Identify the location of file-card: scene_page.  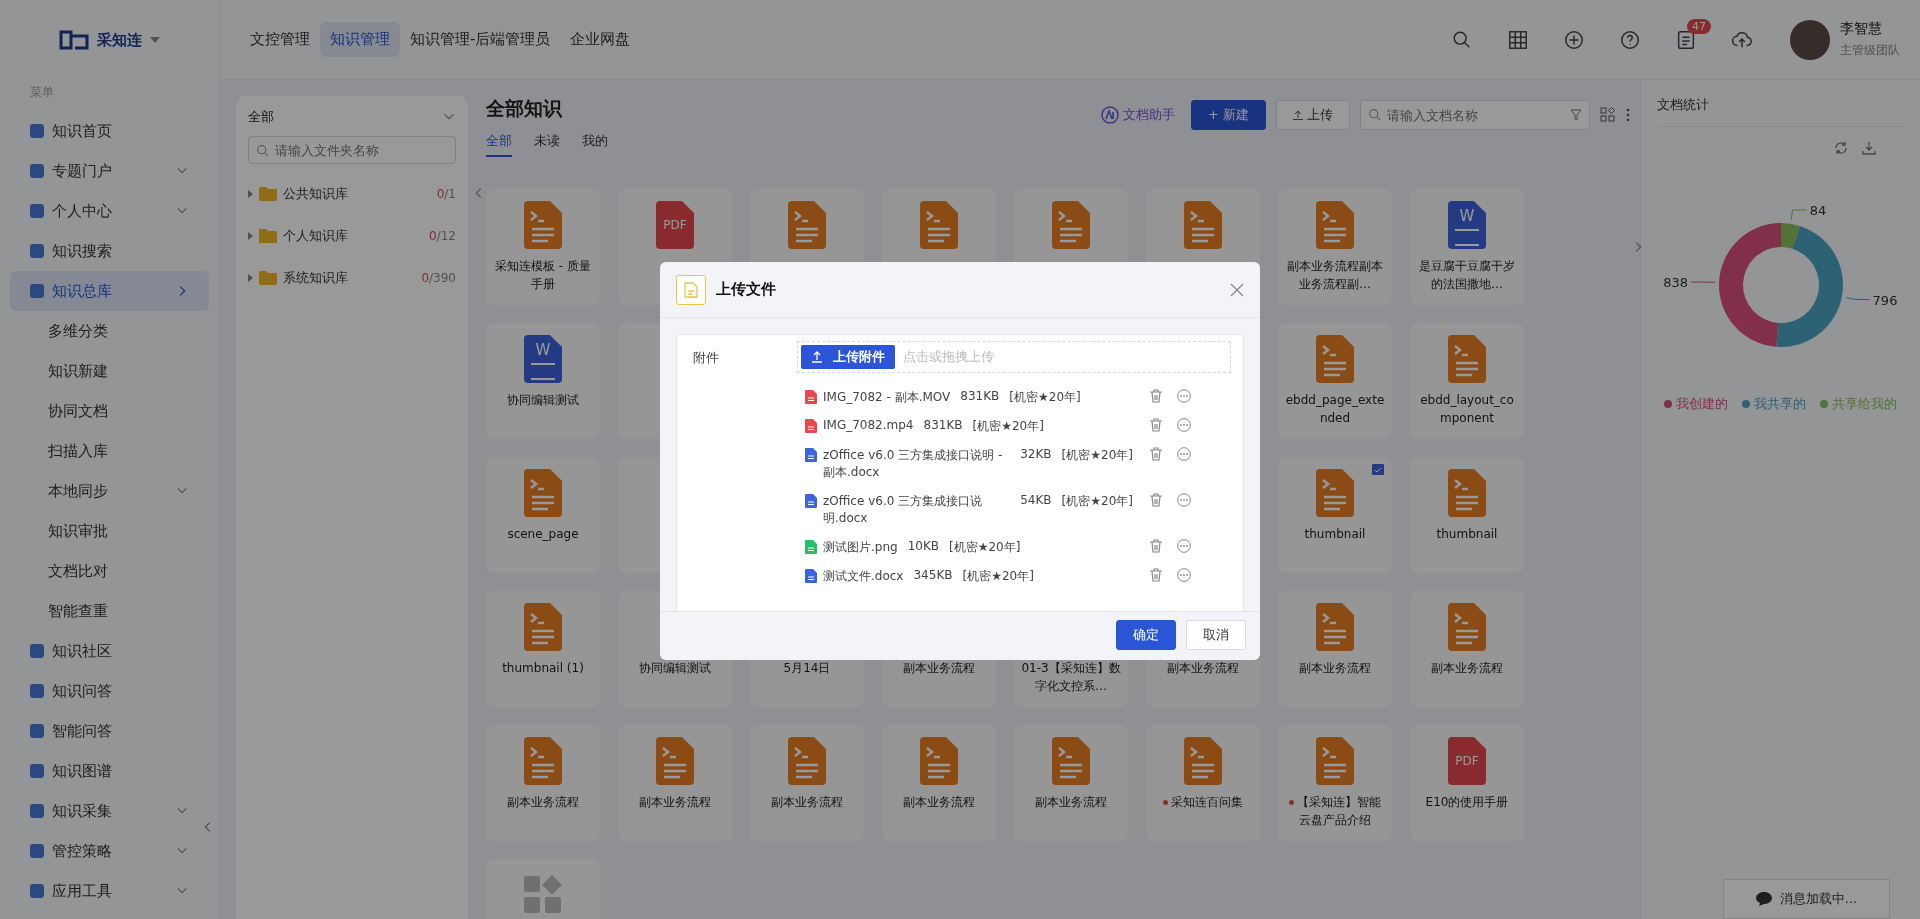
(543, 515).